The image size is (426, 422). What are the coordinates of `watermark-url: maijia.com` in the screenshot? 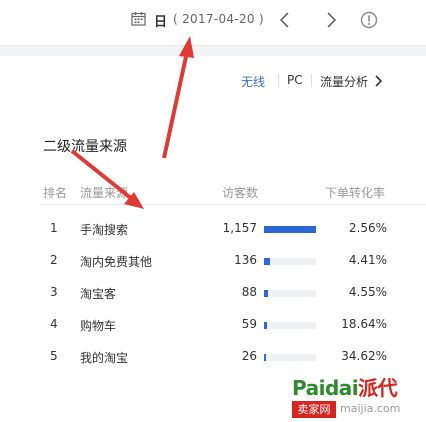 It's located at (370, 408).